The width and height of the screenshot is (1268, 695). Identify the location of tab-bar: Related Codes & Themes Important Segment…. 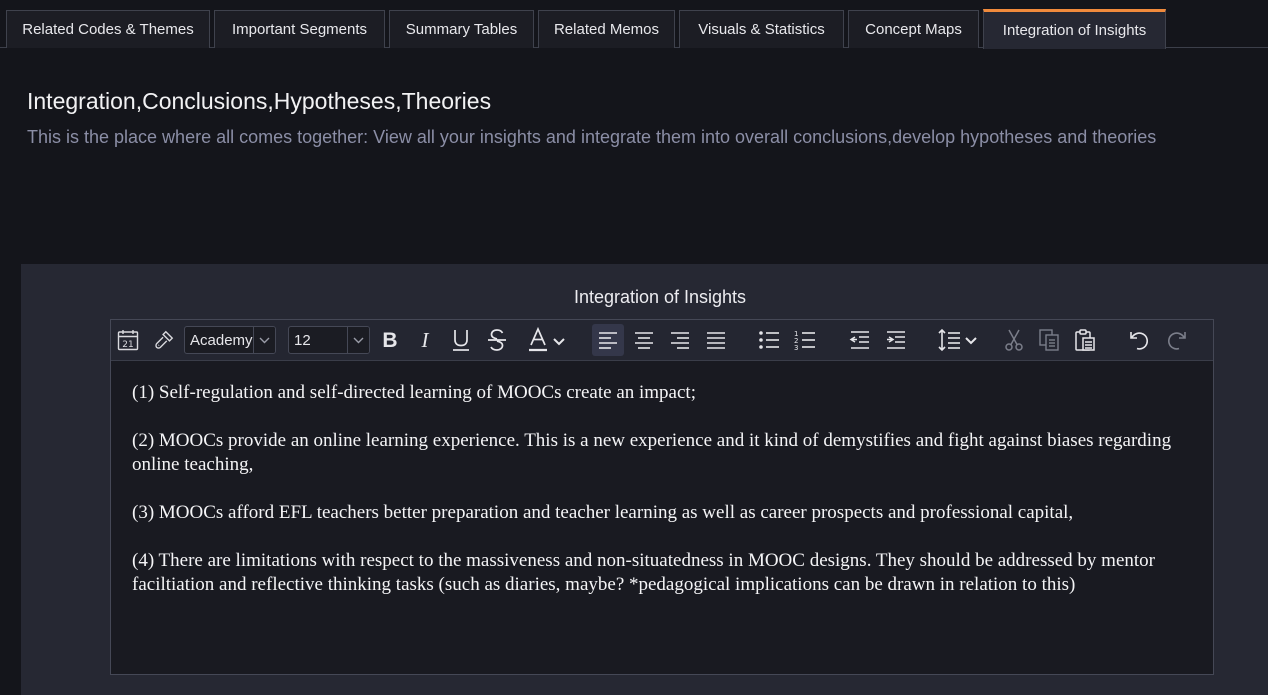
(634, 24).